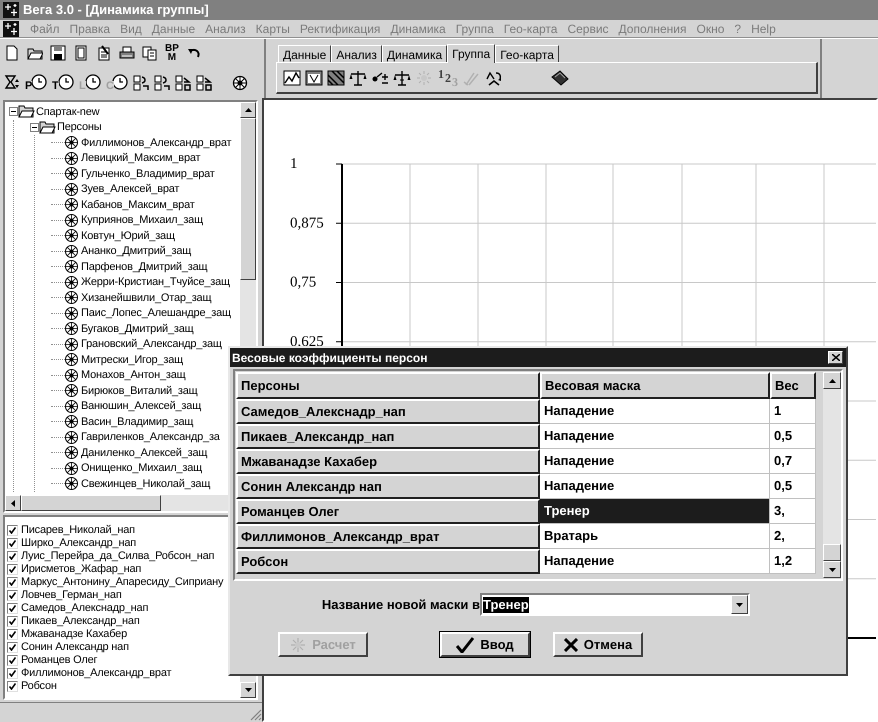 The width and height of the screenshot is (878, 722). What do you see at coordinates (127, 53) in the screenshot?
I see `printer-icon` at bounding box center [127, 53].